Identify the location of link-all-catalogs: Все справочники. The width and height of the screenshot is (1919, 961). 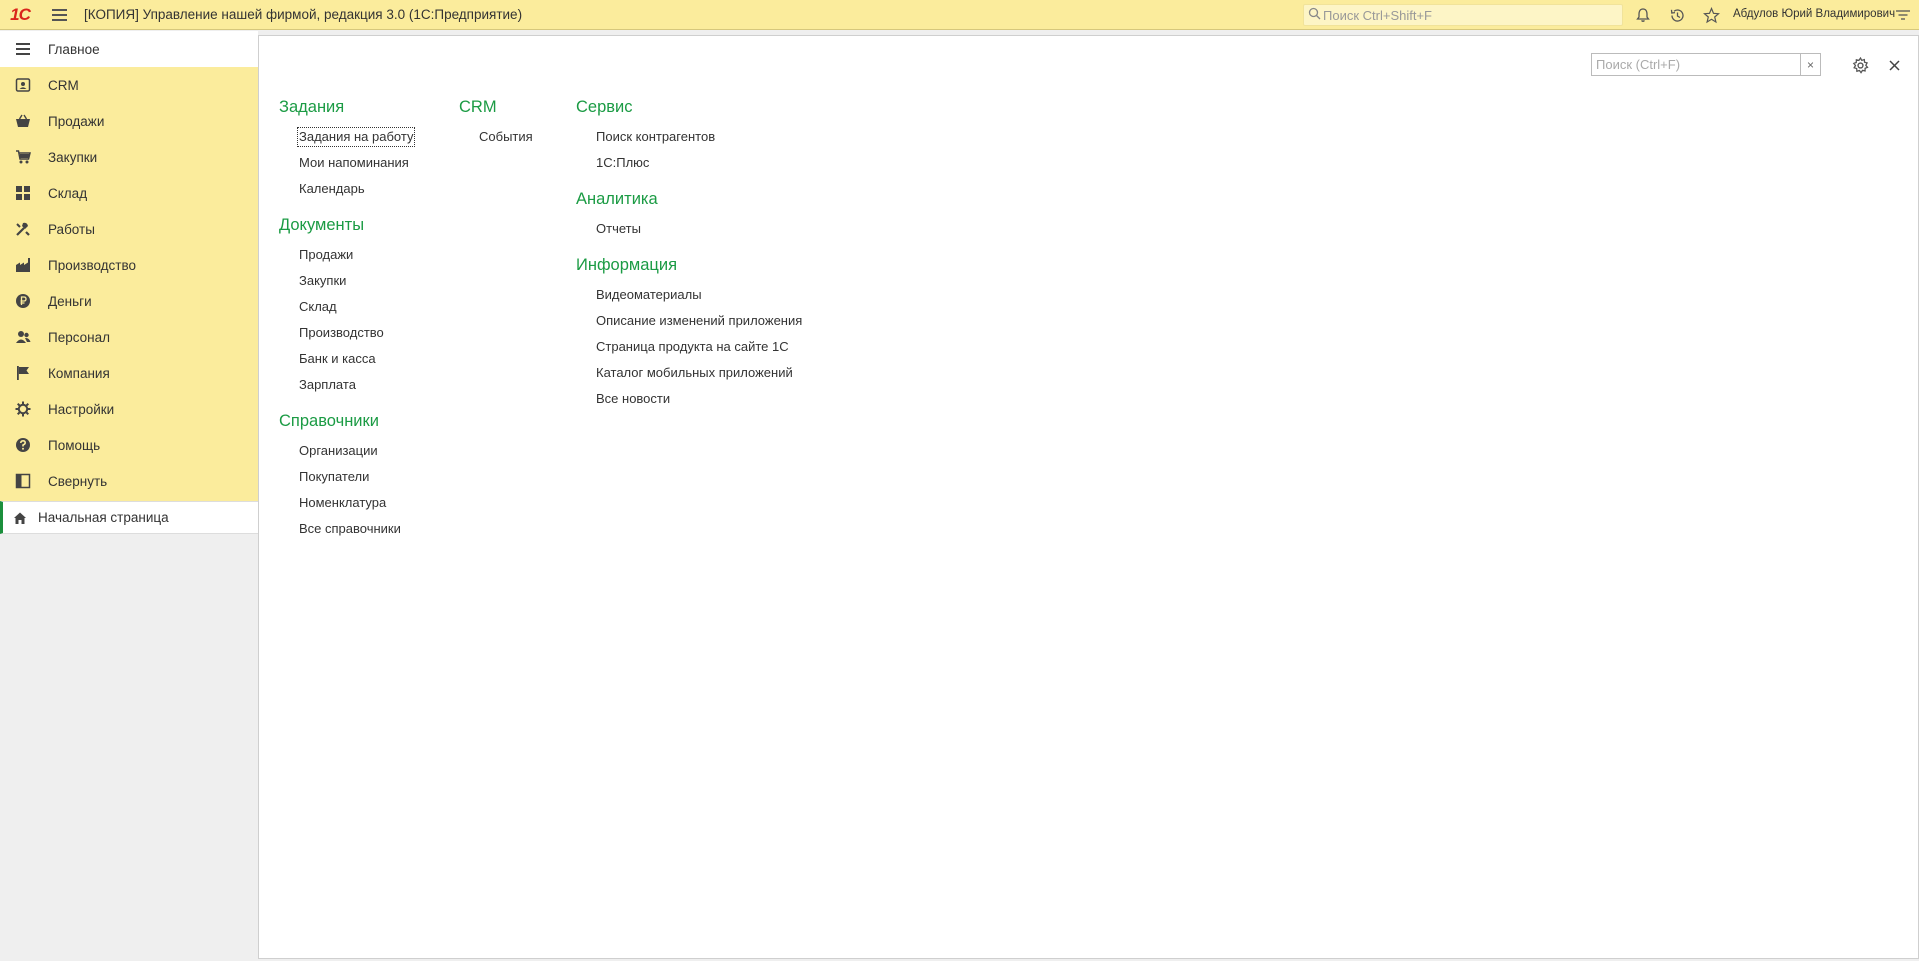
(346, 533).